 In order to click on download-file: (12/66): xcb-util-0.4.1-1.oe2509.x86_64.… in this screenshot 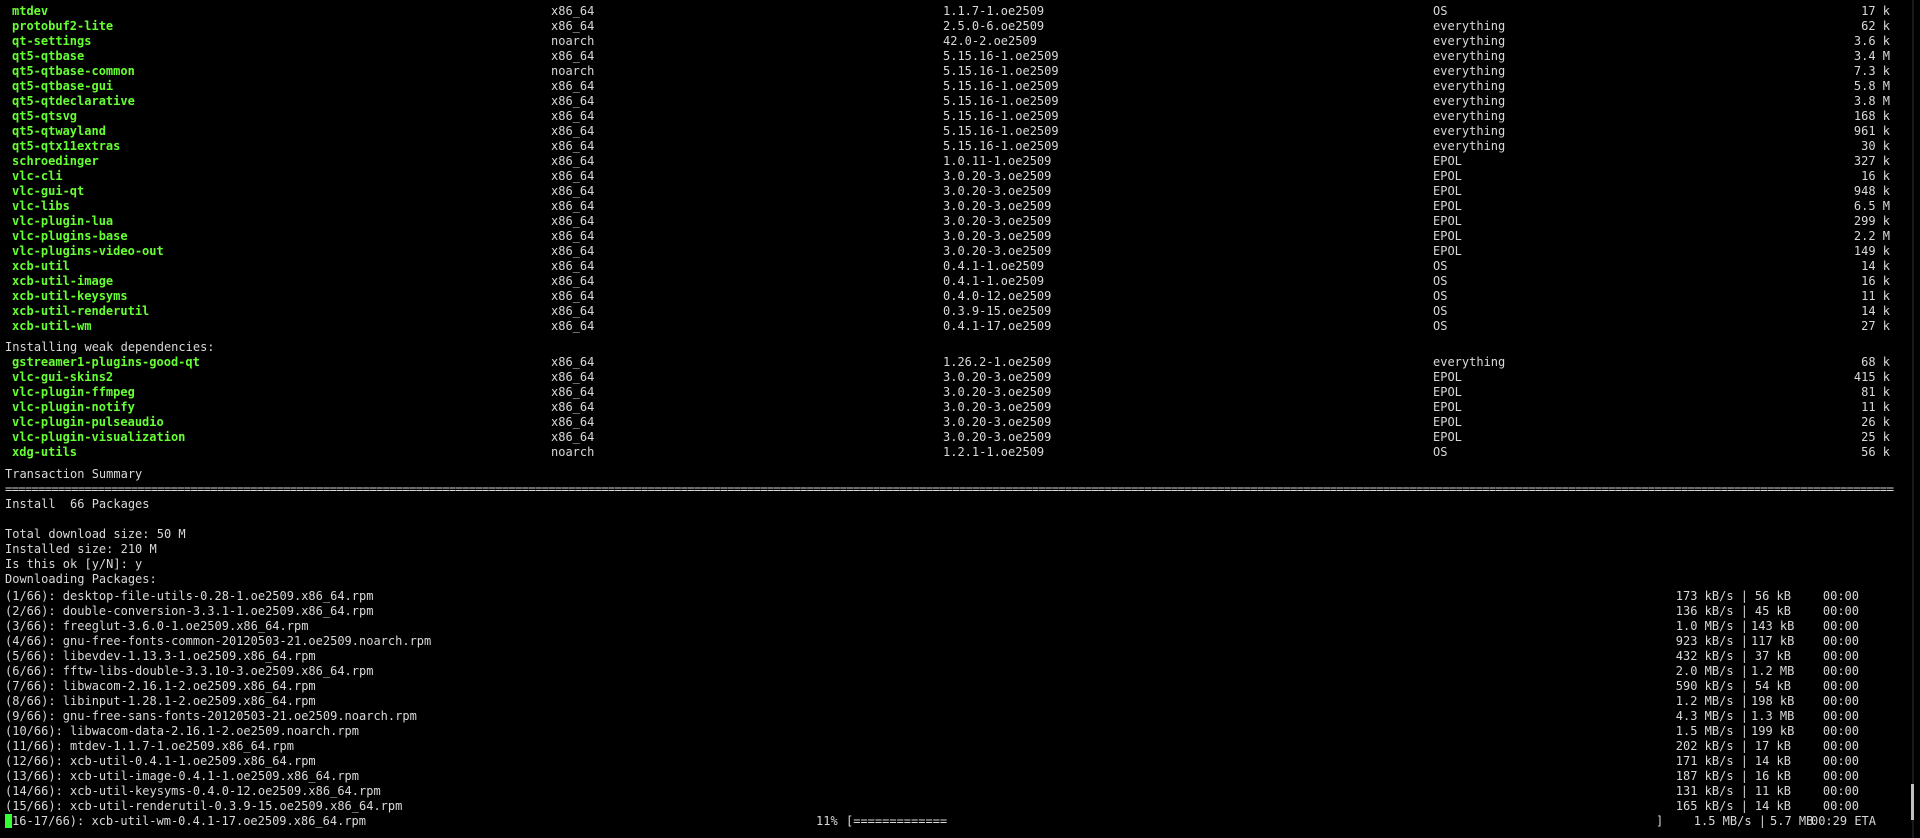, I will do `click(160, 761)`.